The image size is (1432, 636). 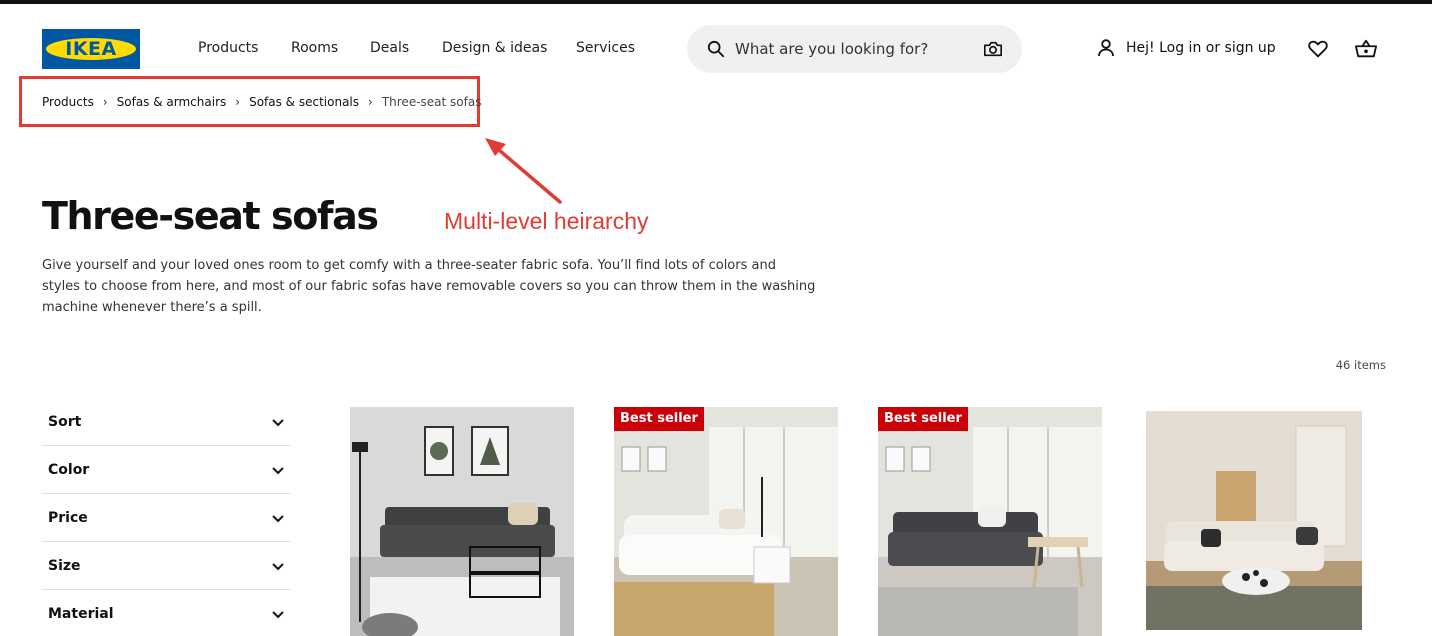 I want to click on logo-oval: IKEA, so click(x=91, y=49).